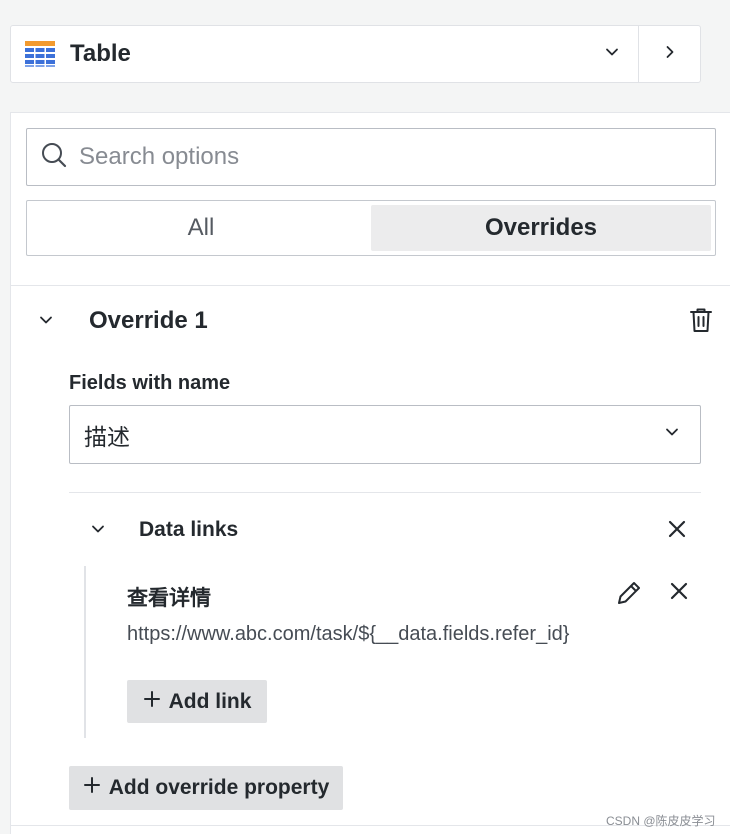 This screenshot has height=834, width=730. I want to click on override-title: Override 1, so click(148, 320).